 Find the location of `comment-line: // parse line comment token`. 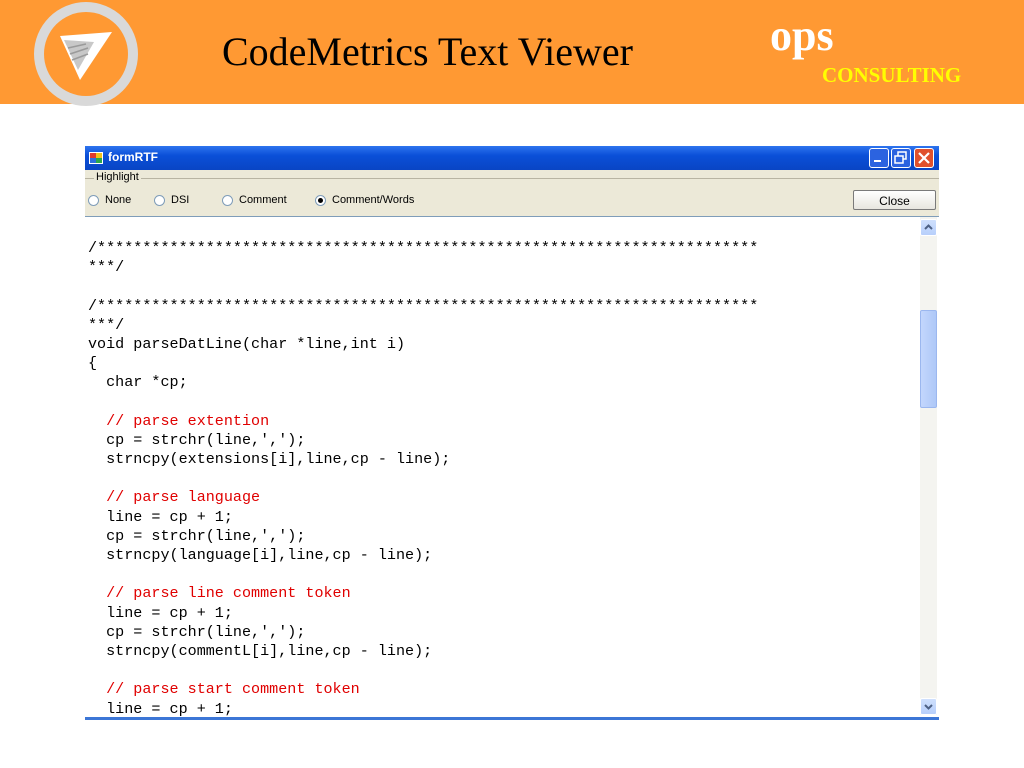

comment-line: // parse line comment token is located at coordinates (219, 593).